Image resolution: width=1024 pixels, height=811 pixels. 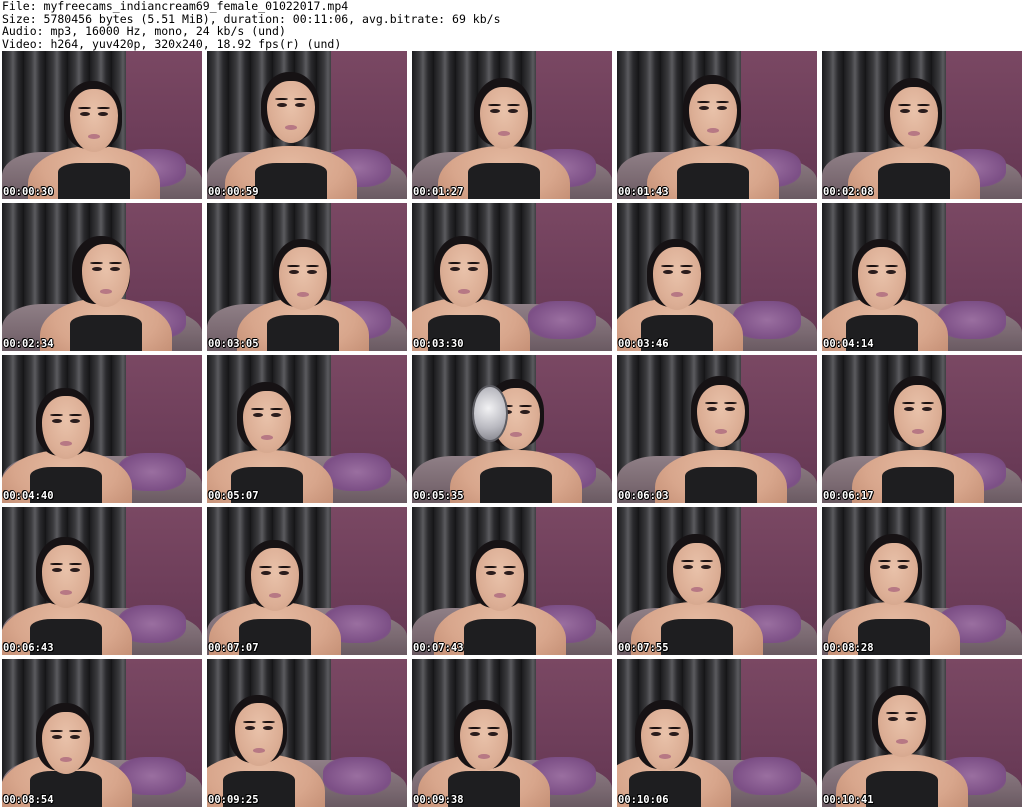 I want to click on video-thumbnail: 00:01:27, so click(x=512, y=125).